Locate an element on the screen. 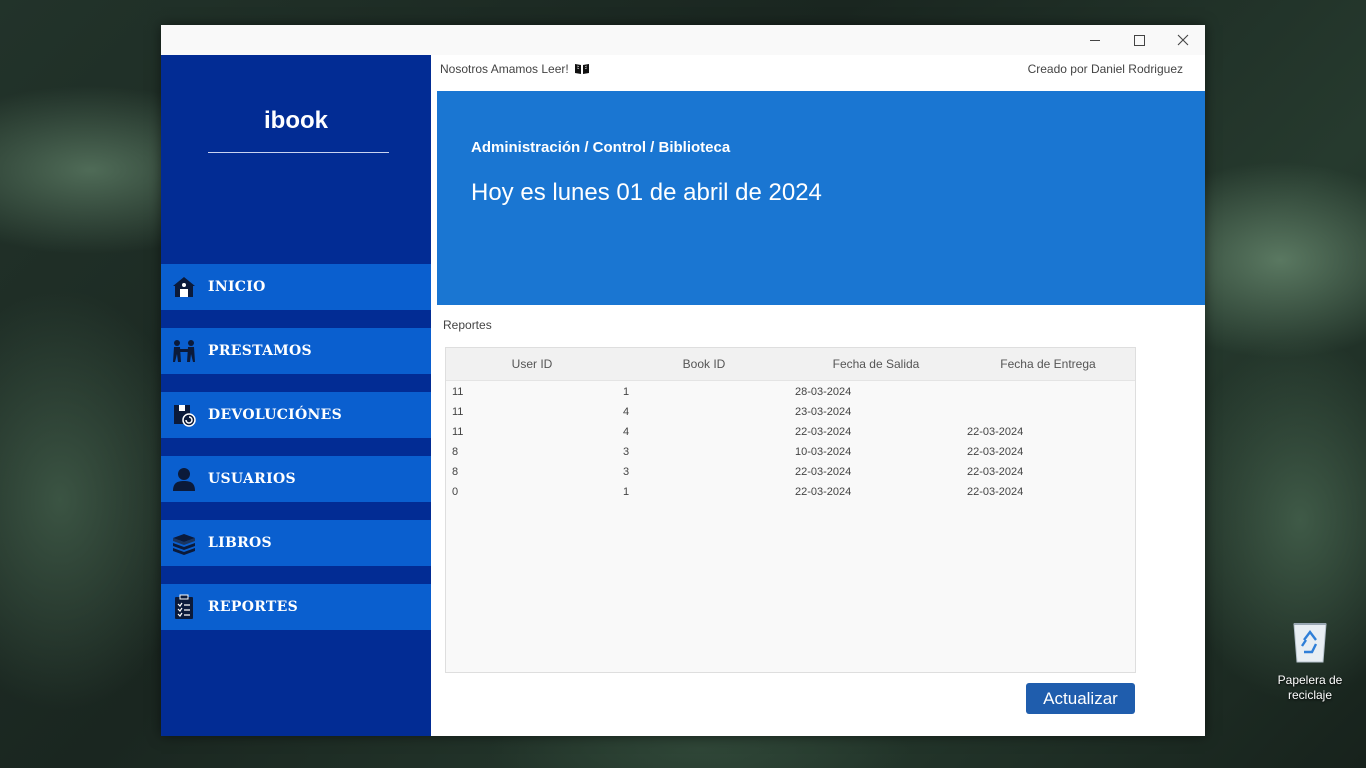  table-row: 11 4 22-03-2024 22-03-2024 is located at coordinates (790, 432).